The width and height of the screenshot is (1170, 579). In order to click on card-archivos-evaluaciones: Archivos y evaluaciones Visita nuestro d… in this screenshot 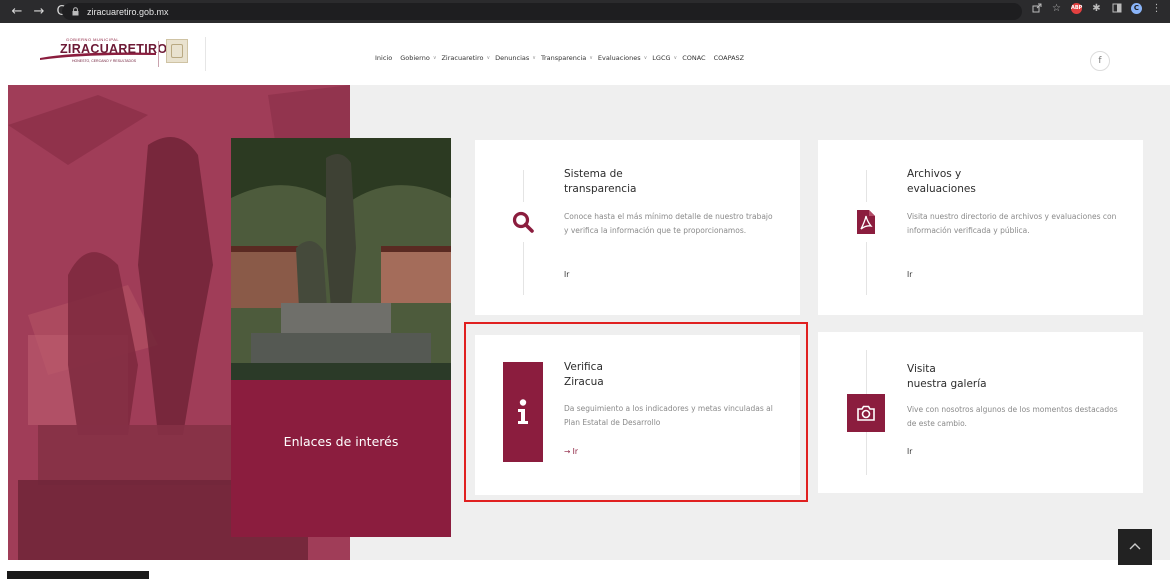, I will do `click(980, 227)`.